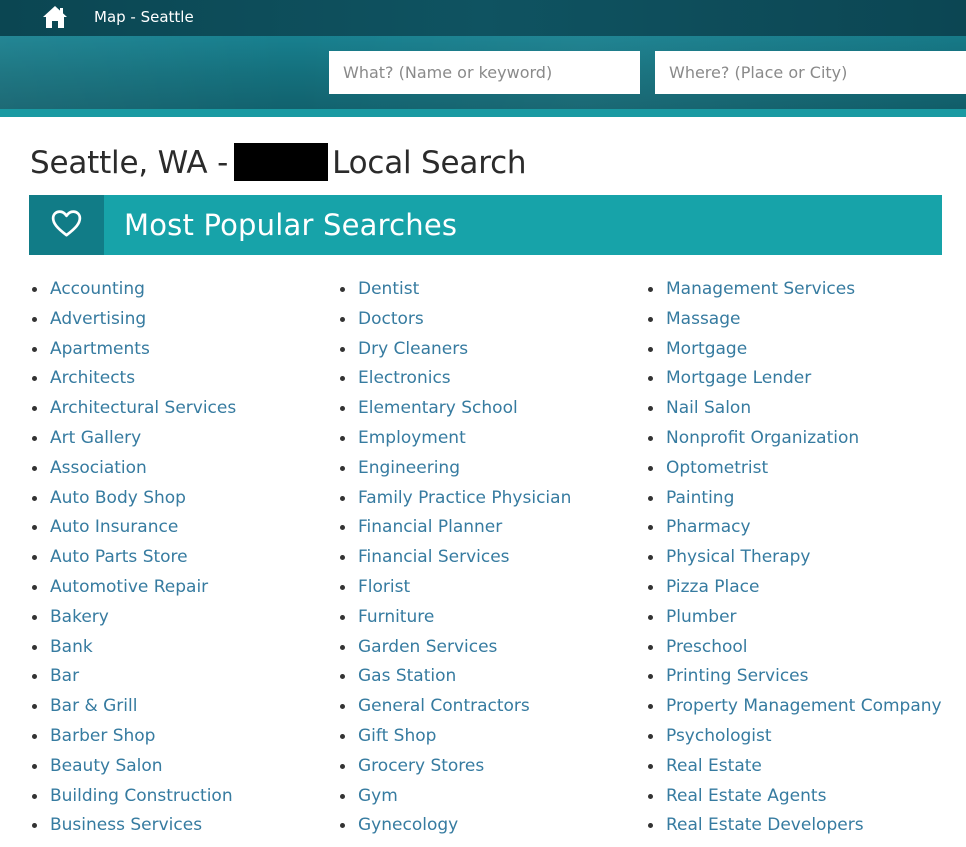  I want to click on search-link: Association, so click(98, 468).